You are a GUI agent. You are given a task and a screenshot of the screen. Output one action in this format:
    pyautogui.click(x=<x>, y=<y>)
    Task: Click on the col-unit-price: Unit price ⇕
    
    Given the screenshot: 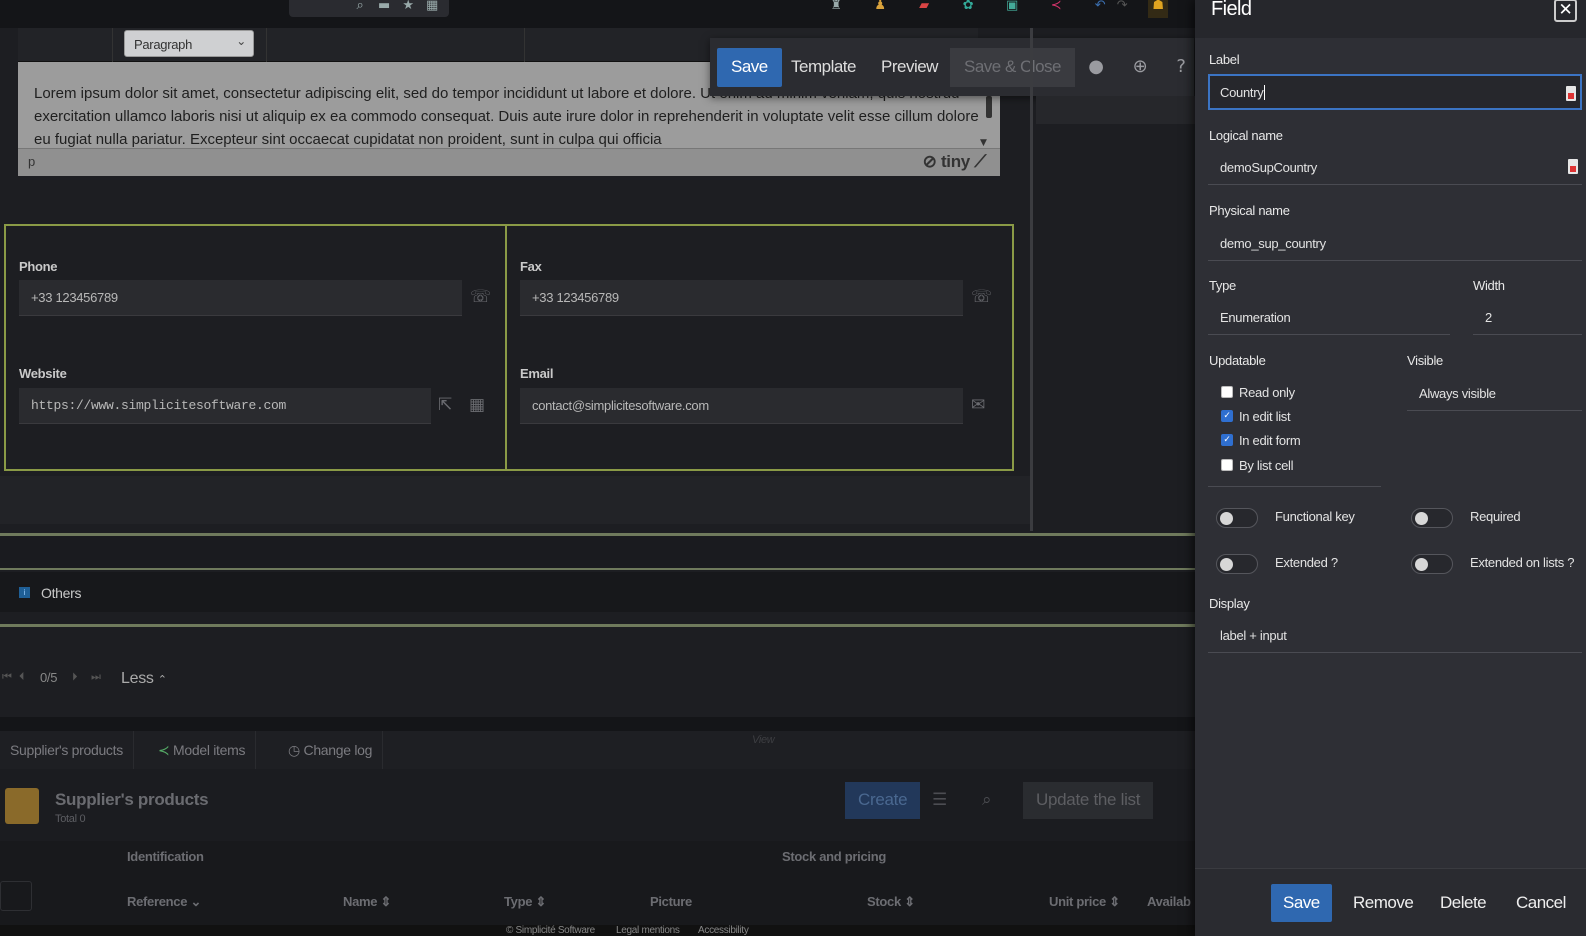 What is the action you would take?
    pyautogui.click(x=1084, y=902)
    